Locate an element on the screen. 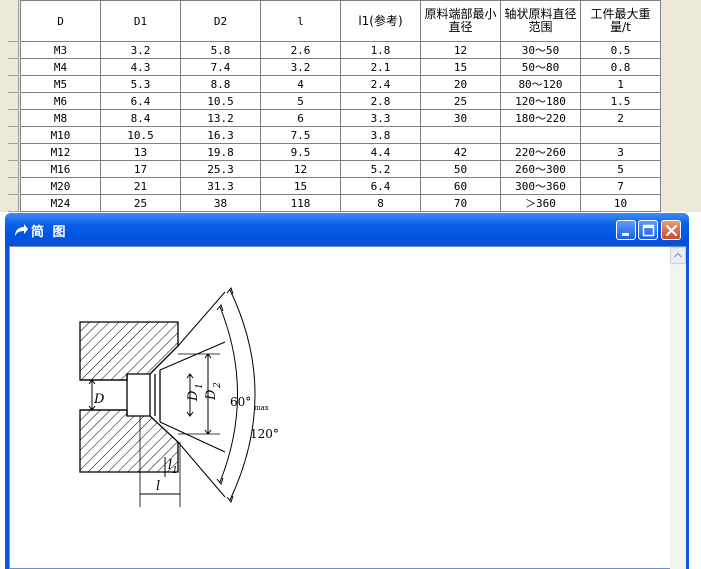 This screenshot has width=701, height=569. table-cell: 118 is located at coordinates (300, 203).